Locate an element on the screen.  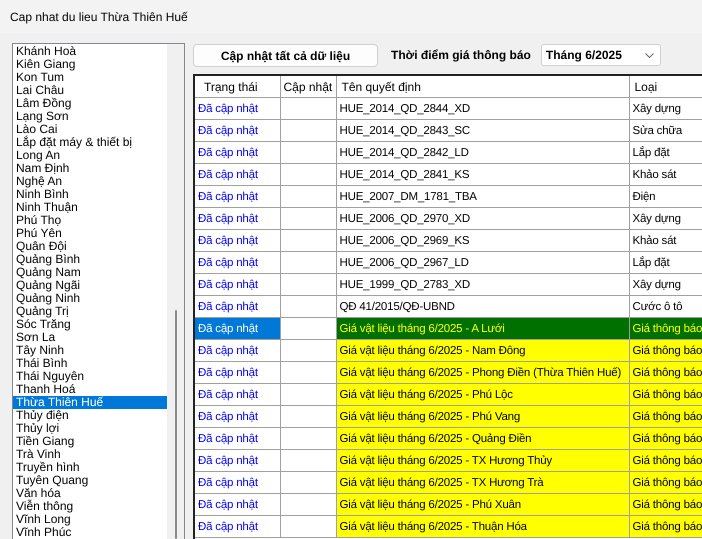
name-cell: Giá vật liệu tháng 6/2025 - TX Hương Thủy is located at coordinates (482, 461).